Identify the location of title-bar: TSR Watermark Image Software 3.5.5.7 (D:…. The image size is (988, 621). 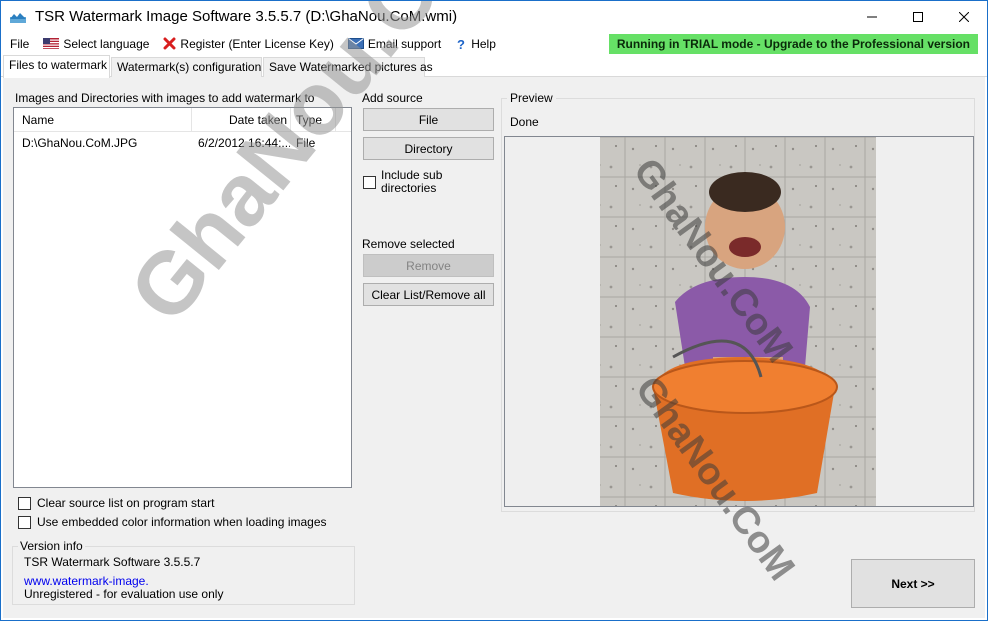
(494, 16).